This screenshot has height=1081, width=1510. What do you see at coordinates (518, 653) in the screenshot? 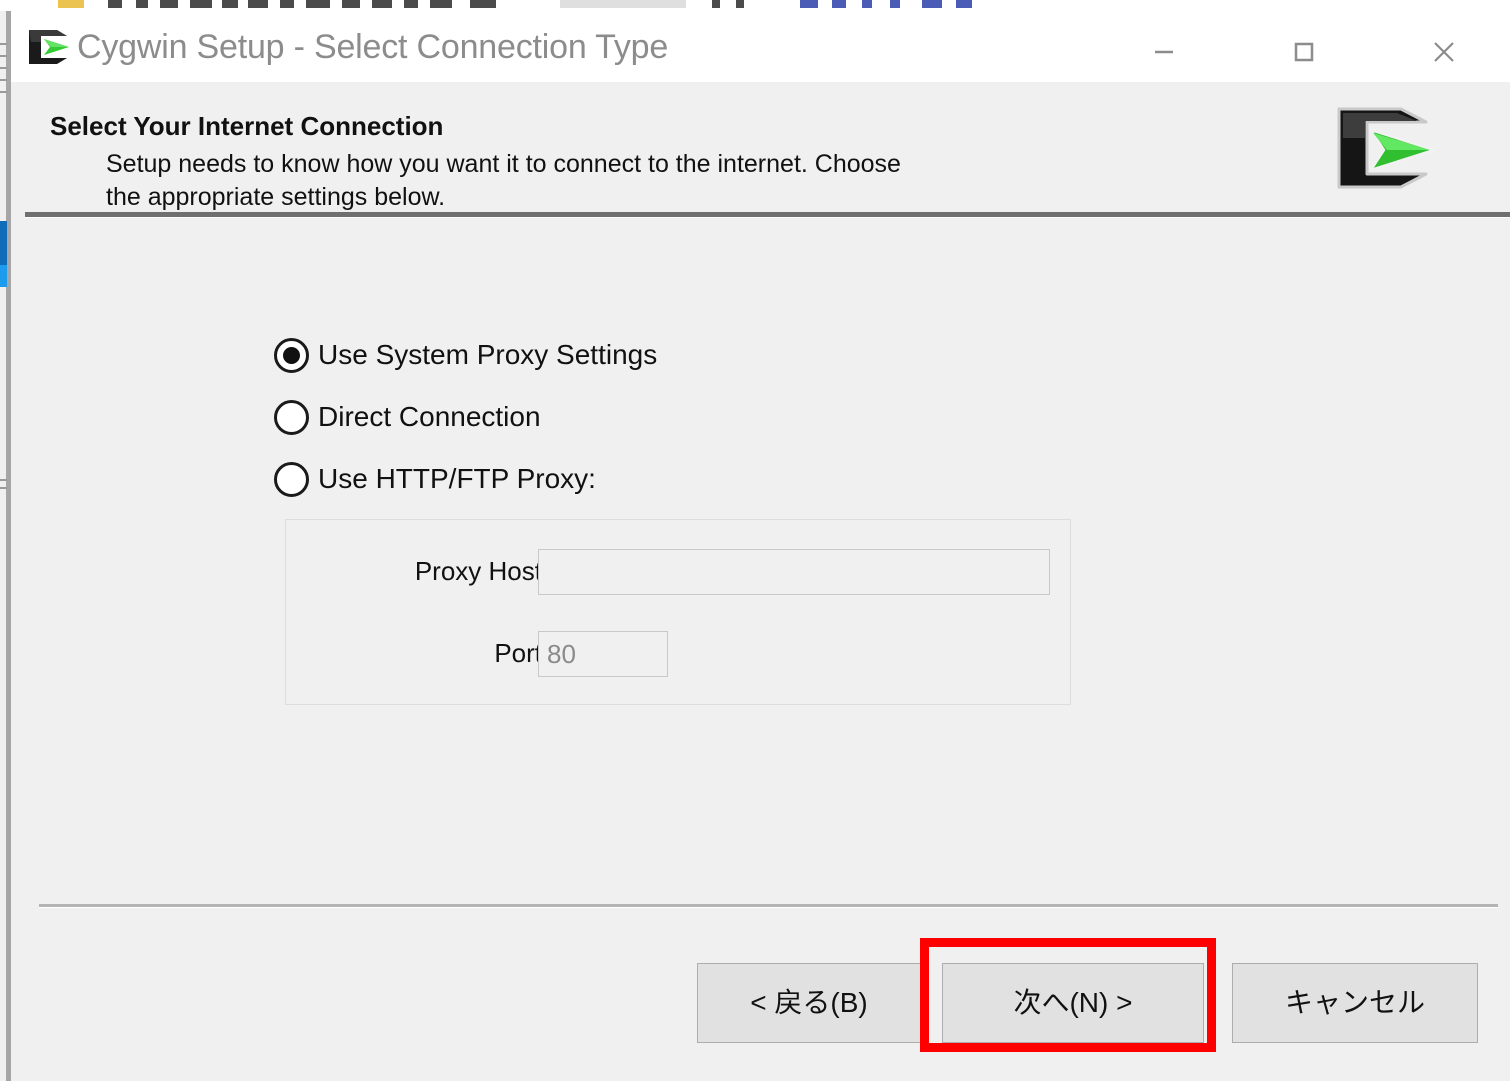
I see `port-label: Port` at bounding box center [518, 653].